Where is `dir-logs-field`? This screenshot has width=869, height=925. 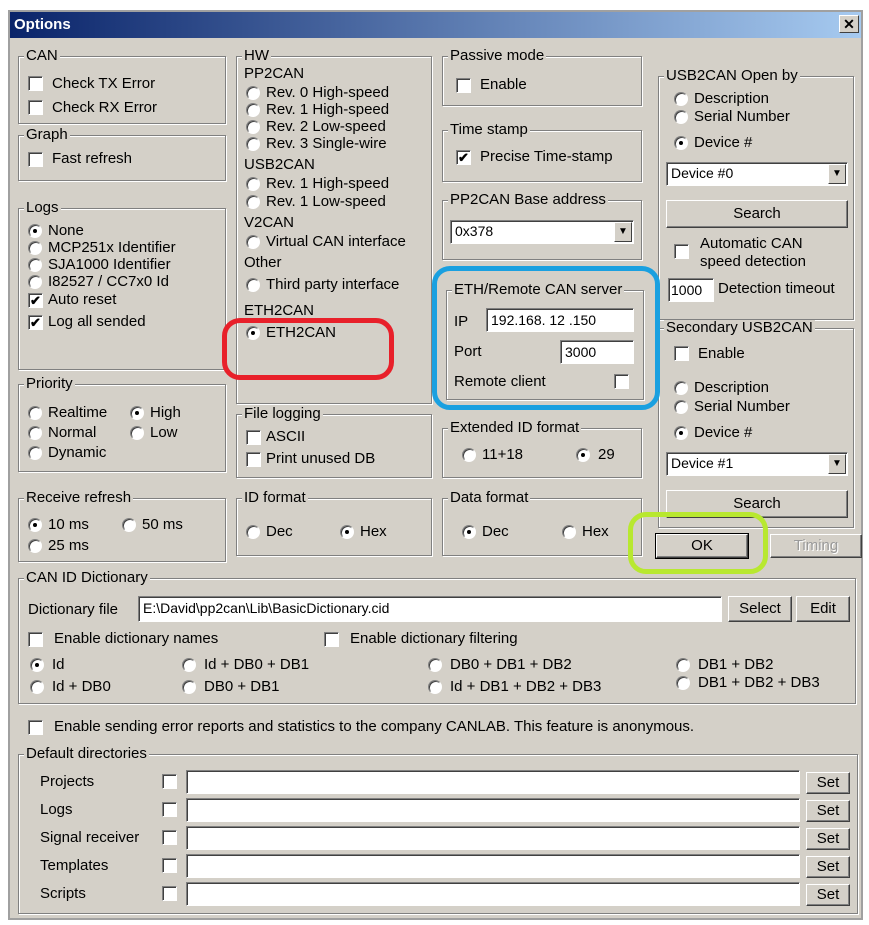
dir-logs-field is located at coordinates (493, 810).